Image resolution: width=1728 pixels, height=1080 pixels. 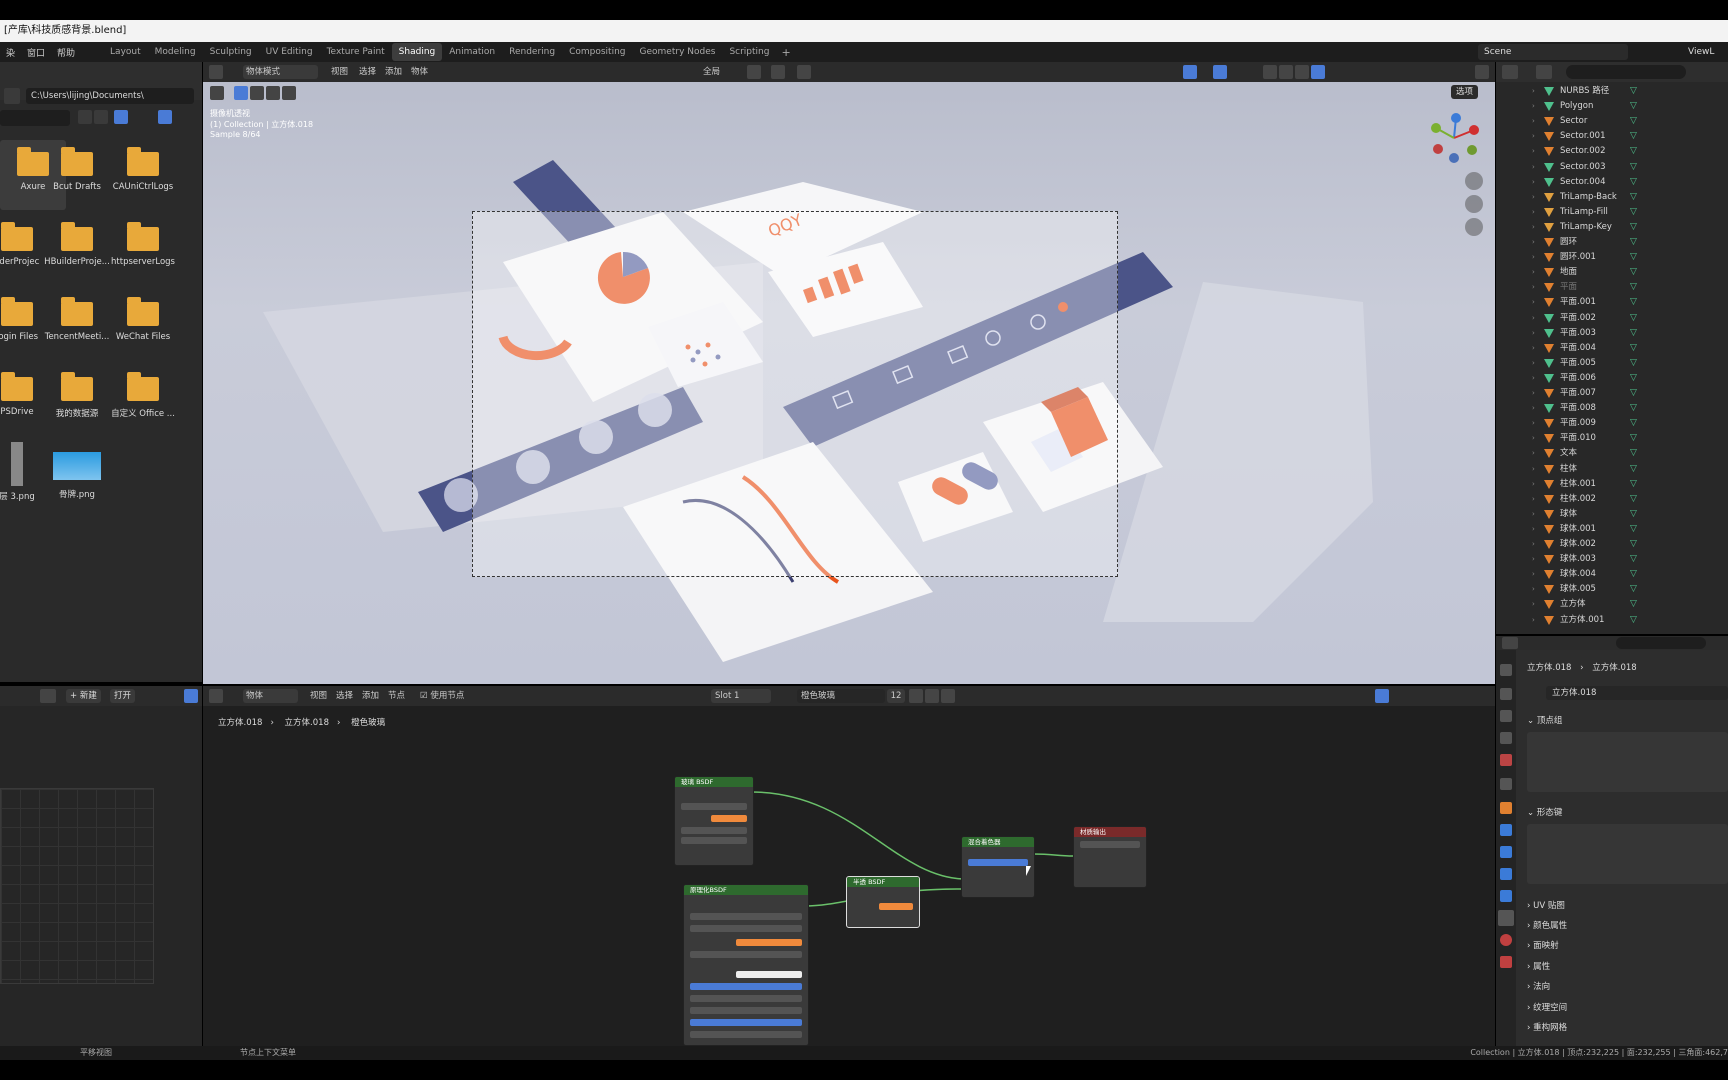 I want to click on panel-remesh: › 重构网格, so click(x=1547, y=1027).